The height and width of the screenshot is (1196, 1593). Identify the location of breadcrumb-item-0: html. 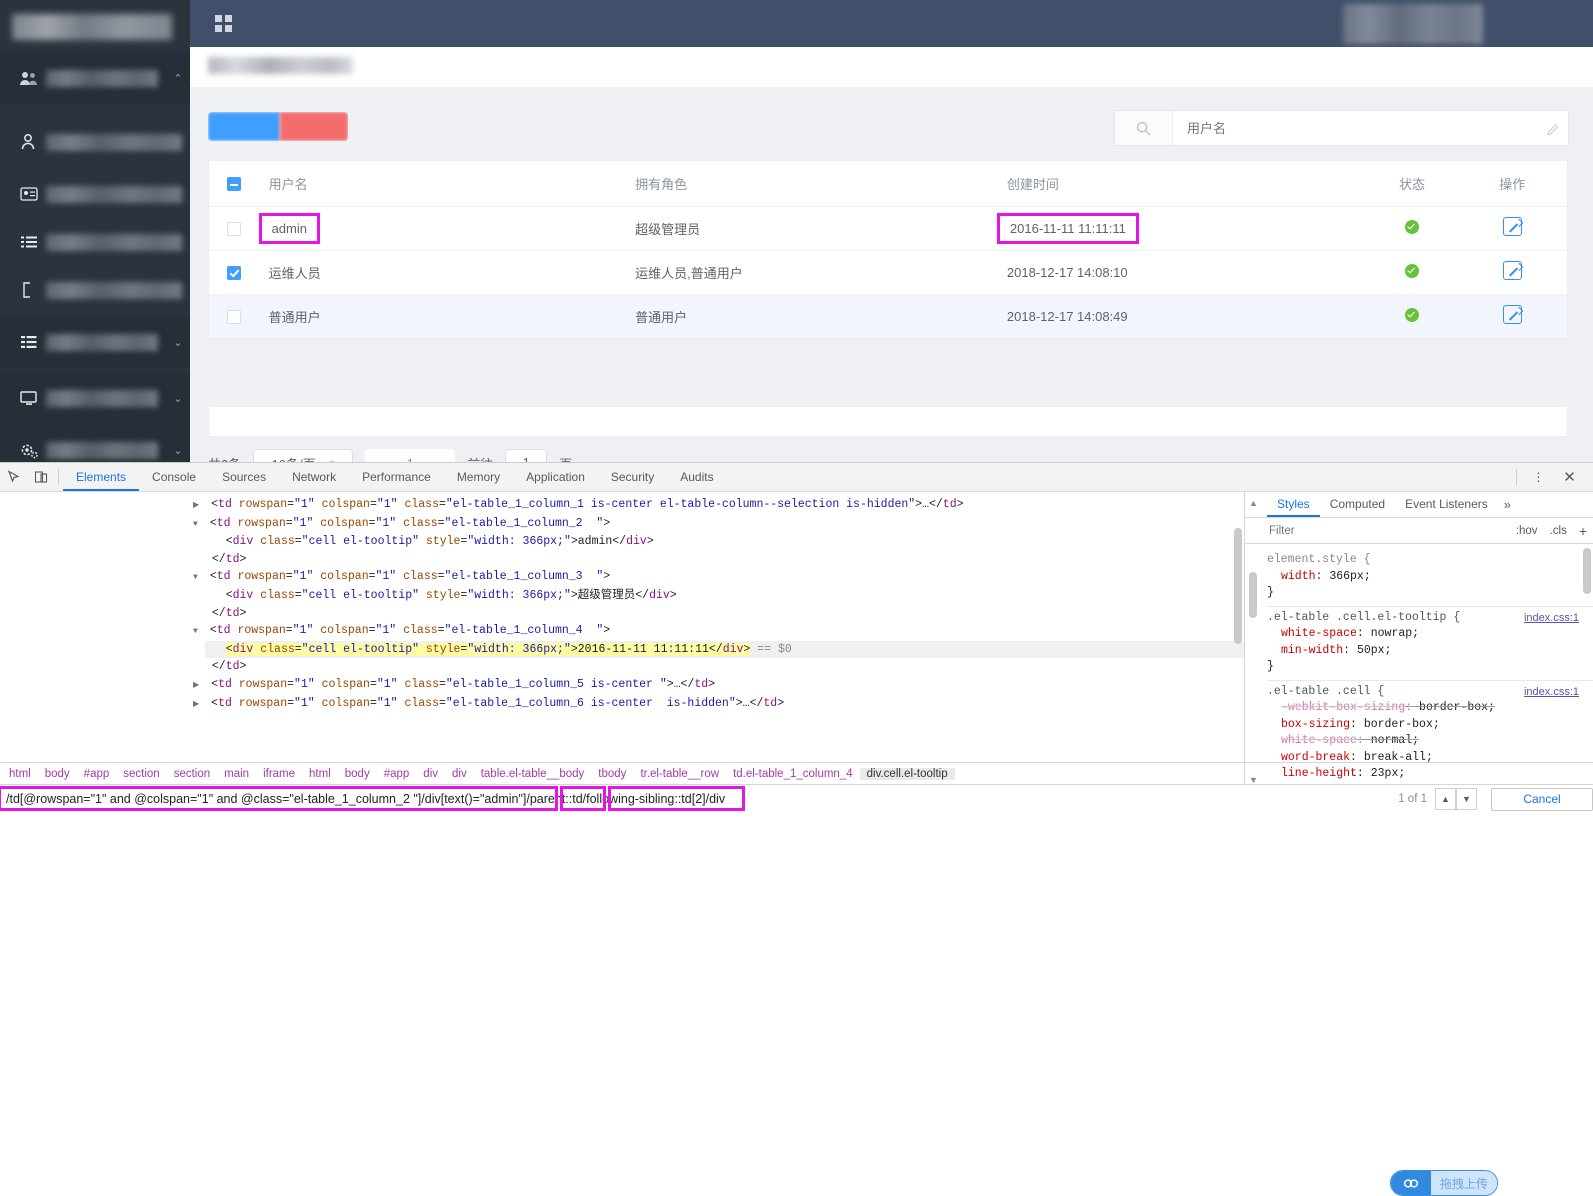
(20, 774).